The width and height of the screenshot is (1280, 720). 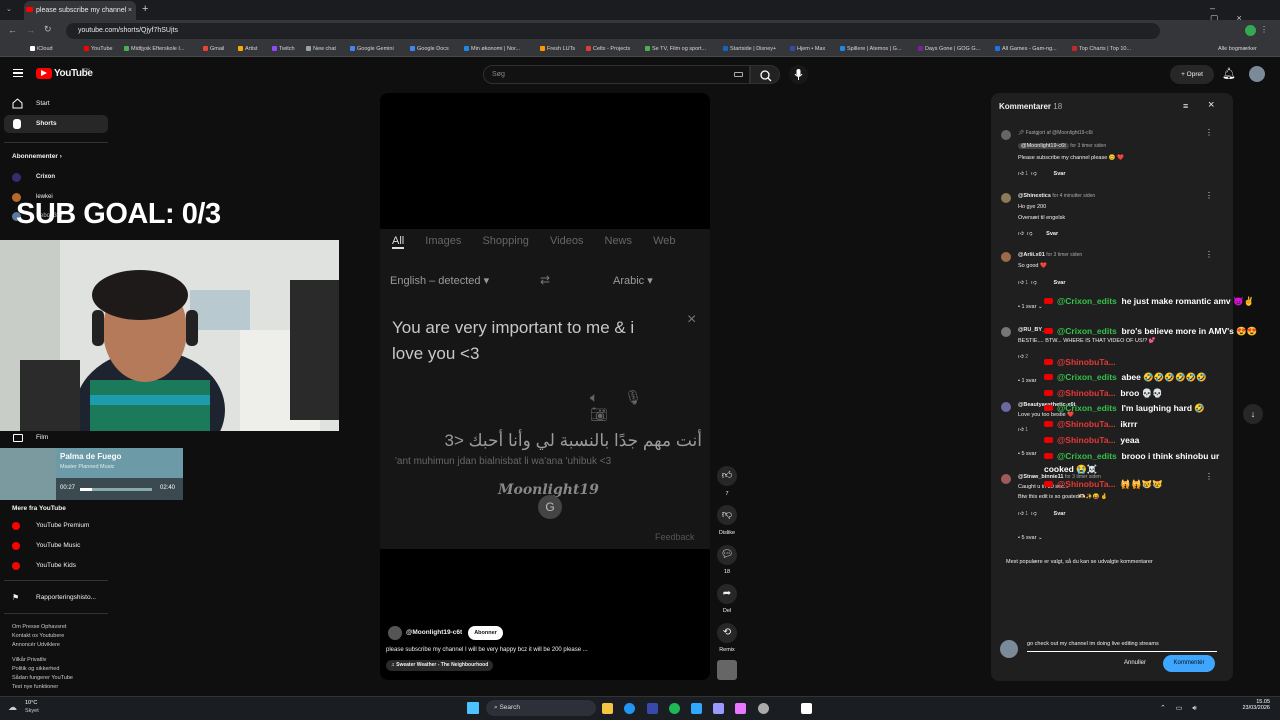 What do you see at coordinates (12, 30) in the screenshot?
I see `back-icon: ←` at bounding box center [12, 30].